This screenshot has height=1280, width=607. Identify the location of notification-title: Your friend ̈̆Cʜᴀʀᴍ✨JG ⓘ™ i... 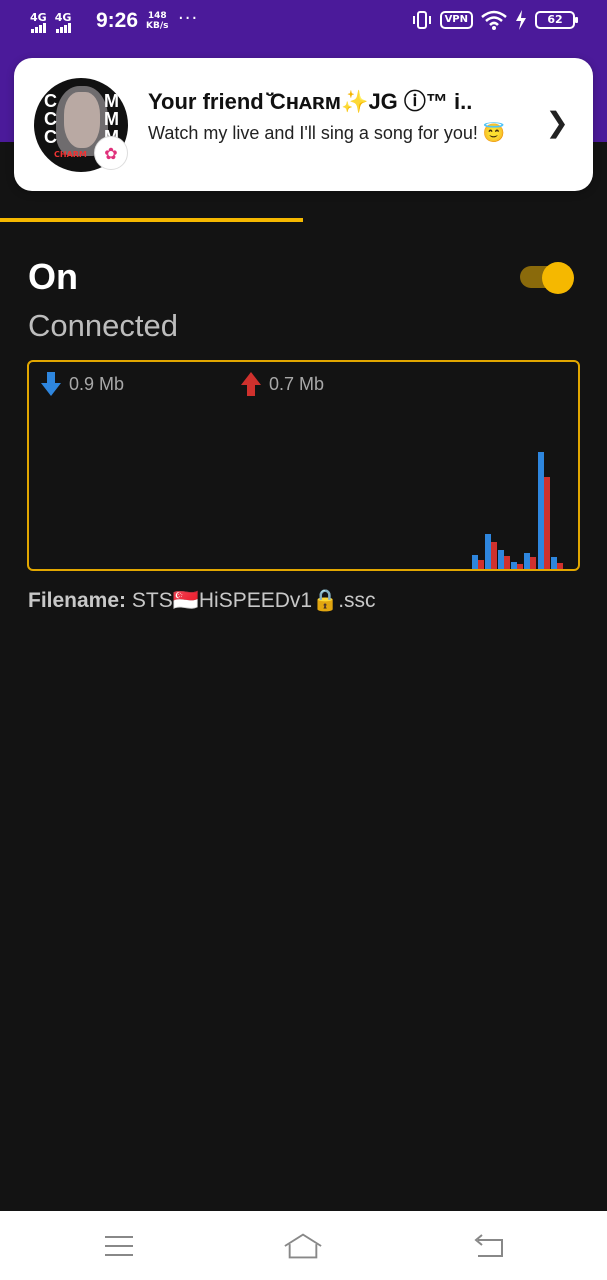
(310, 101).